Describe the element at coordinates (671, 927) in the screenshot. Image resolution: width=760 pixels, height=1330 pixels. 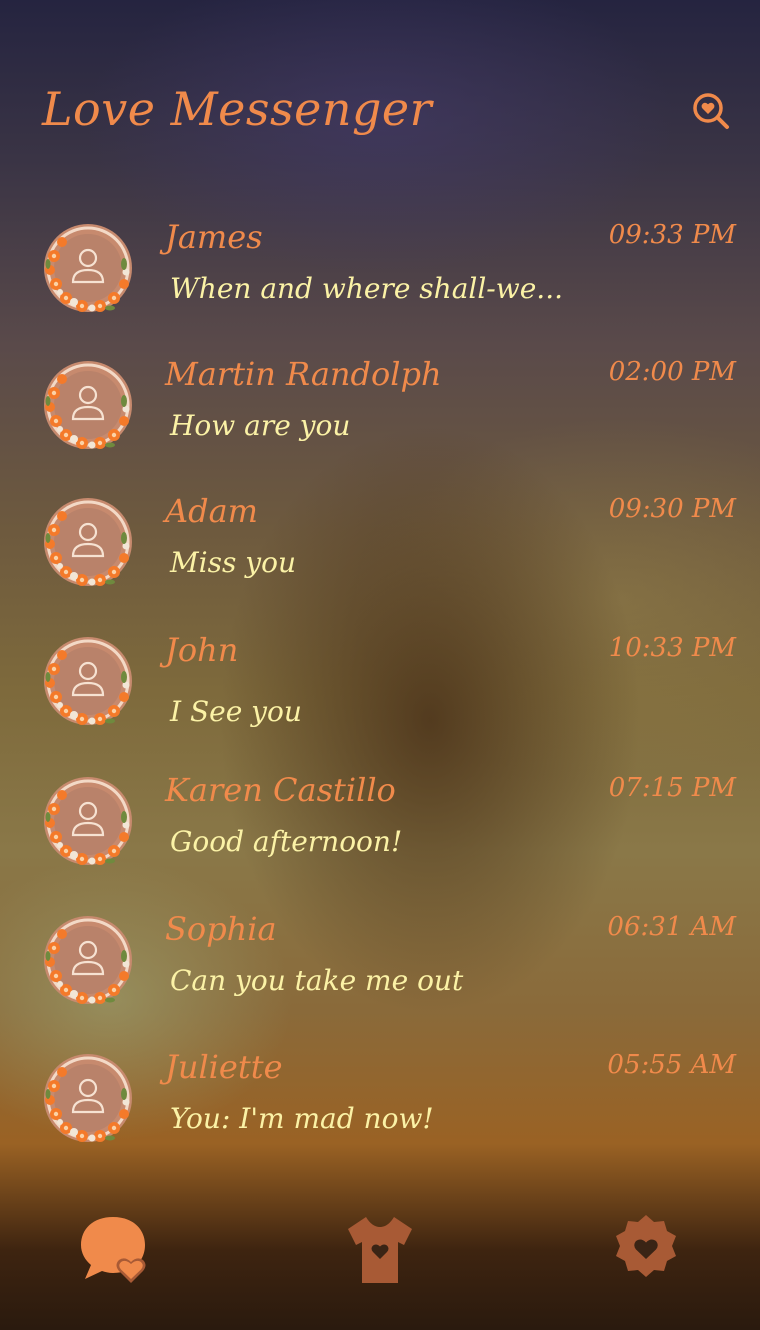
I see `message-time: 06:31 AM` at that location.